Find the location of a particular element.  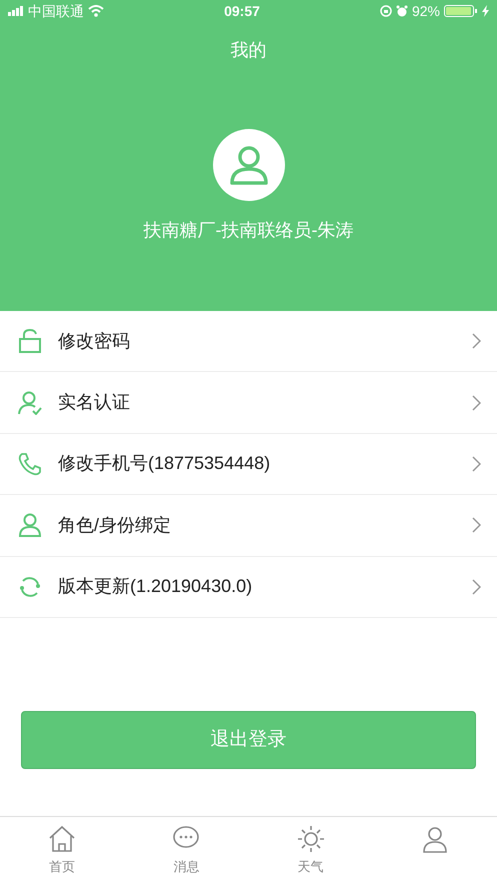

menu-item: 实名认证 is located at coordinates (248, 403).